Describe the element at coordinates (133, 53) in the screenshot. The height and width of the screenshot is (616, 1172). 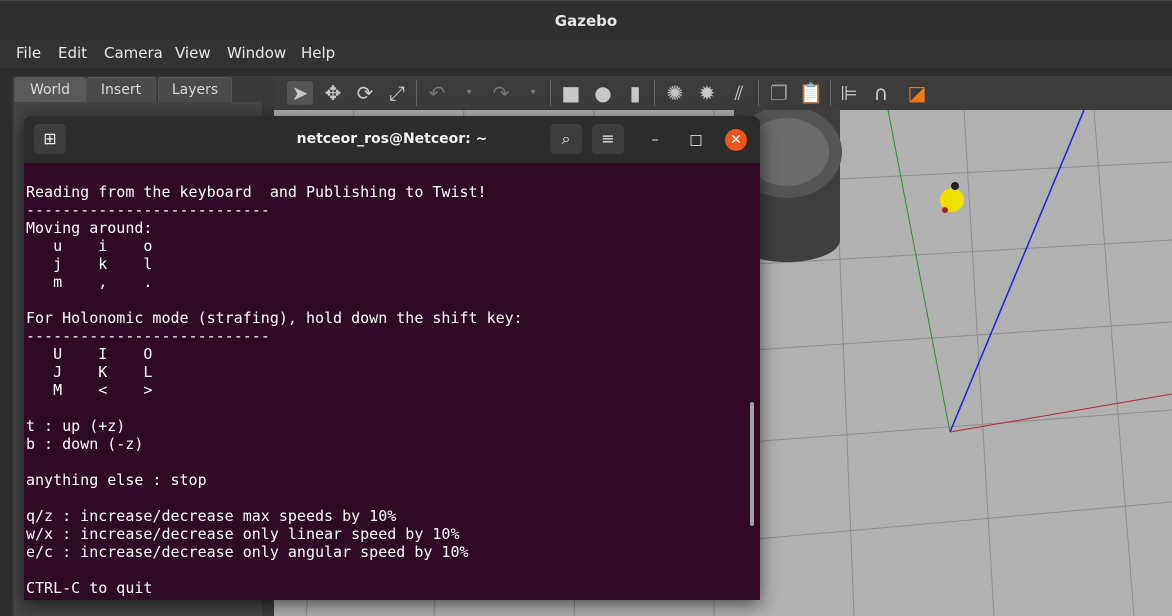
I see `menu-camera: Camera` at that location.